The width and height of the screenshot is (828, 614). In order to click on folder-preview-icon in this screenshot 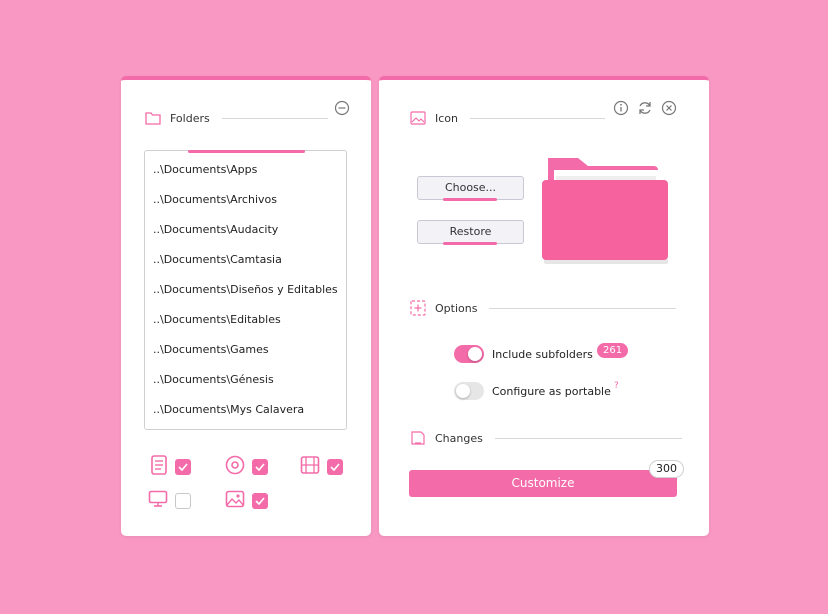, I will do `click(605, 215)`.